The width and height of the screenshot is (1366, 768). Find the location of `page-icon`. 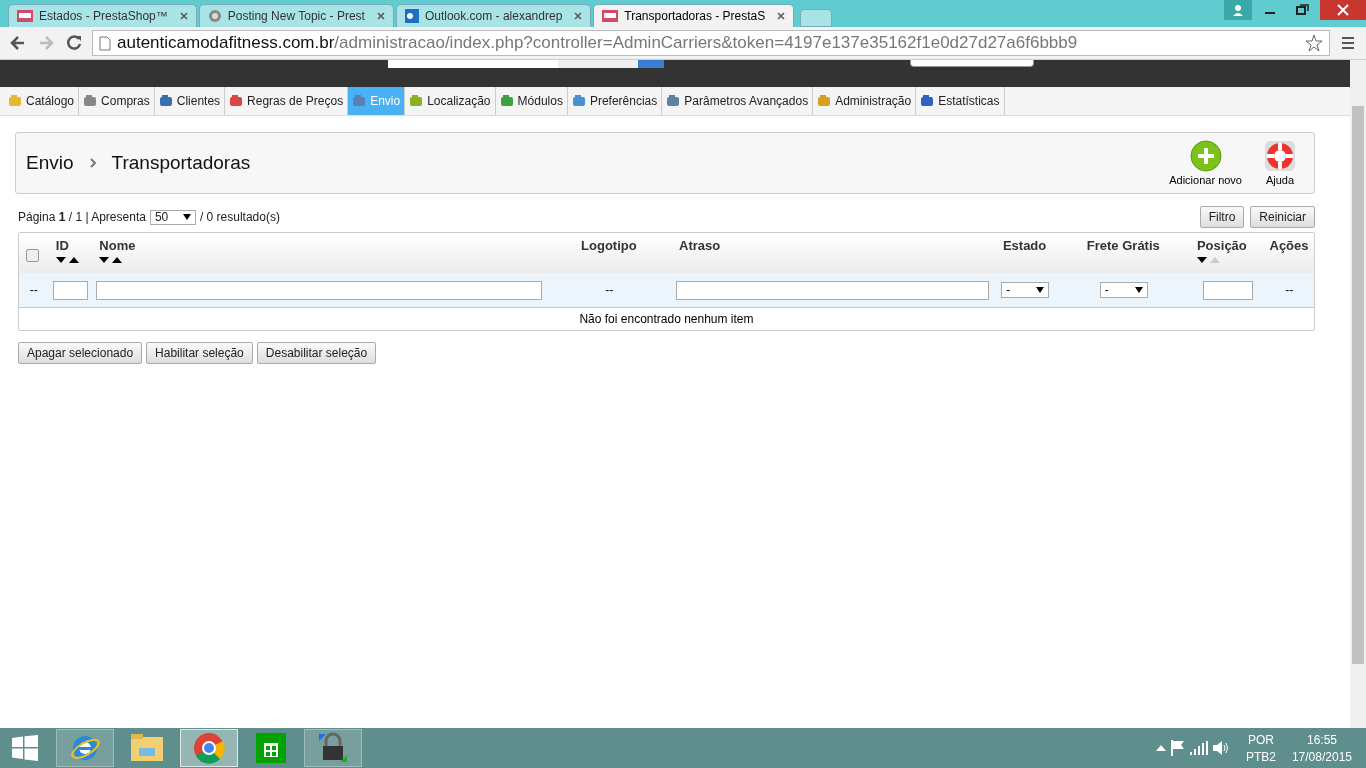

page-icon is located at coordinates (105, 43).